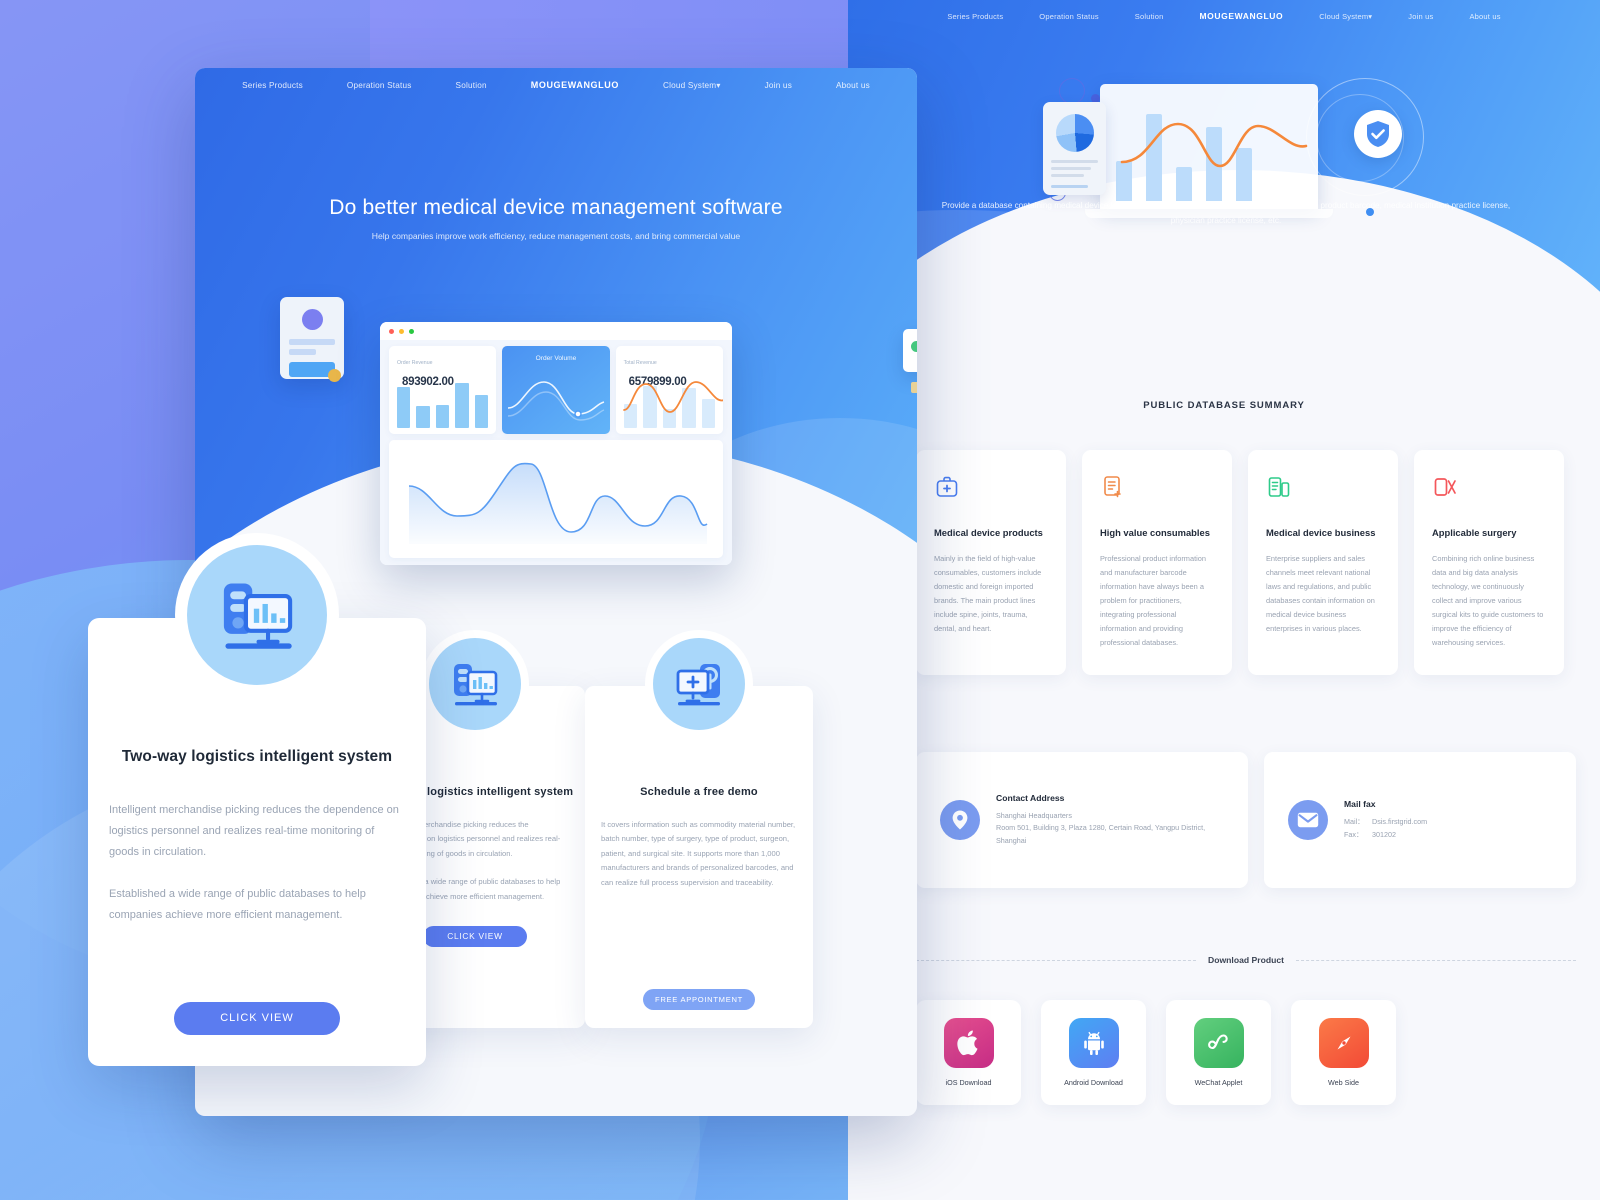 The width and height of the screenshot is (1600, 1200). I want to click on mail-row: Mail： Dsis.firstgrid.com, so click(1385, 822).